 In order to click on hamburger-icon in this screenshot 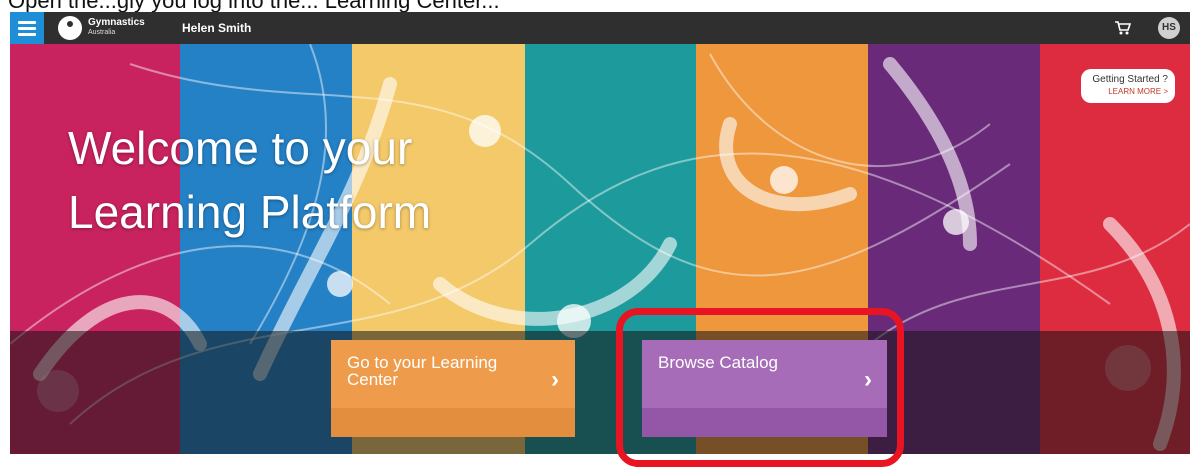, I will do `click(27, 22)`.